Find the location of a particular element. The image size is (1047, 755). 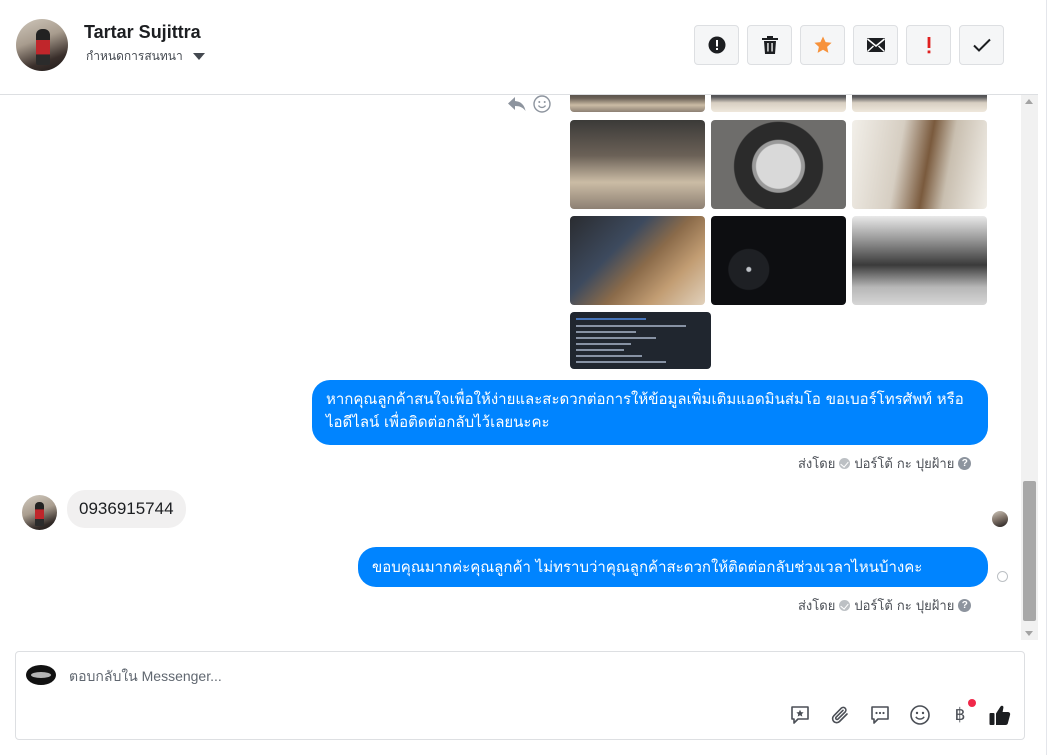

emoji-button is located at coordinates (920, 715).